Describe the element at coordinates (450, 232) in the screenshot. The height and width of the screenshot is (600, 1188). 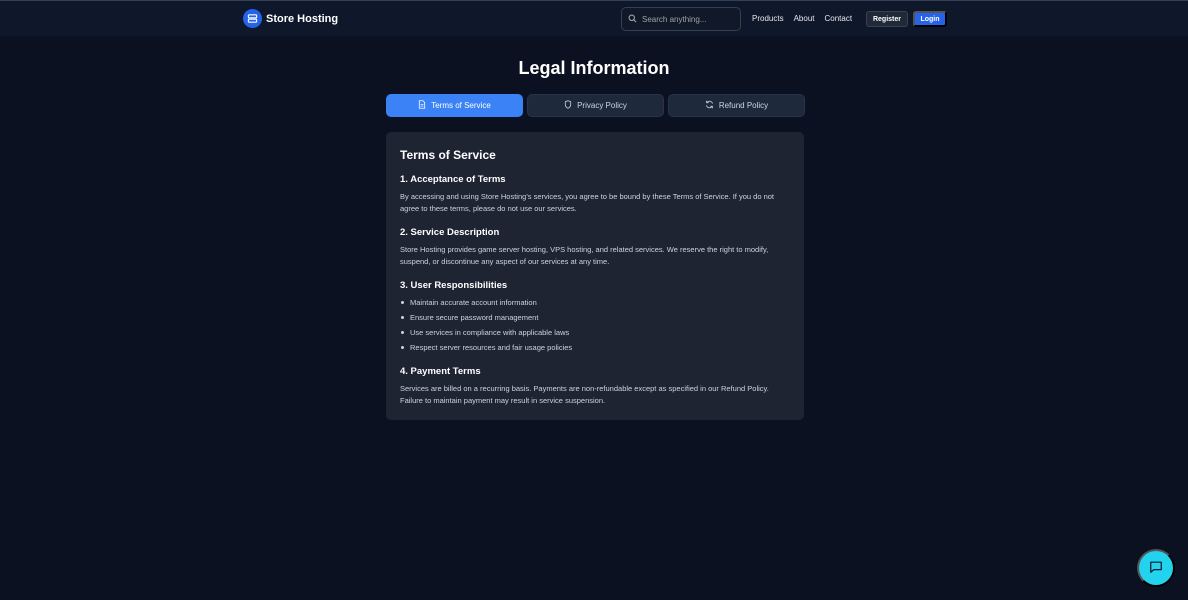
I see `section-title: 2. Service Description` at that location.